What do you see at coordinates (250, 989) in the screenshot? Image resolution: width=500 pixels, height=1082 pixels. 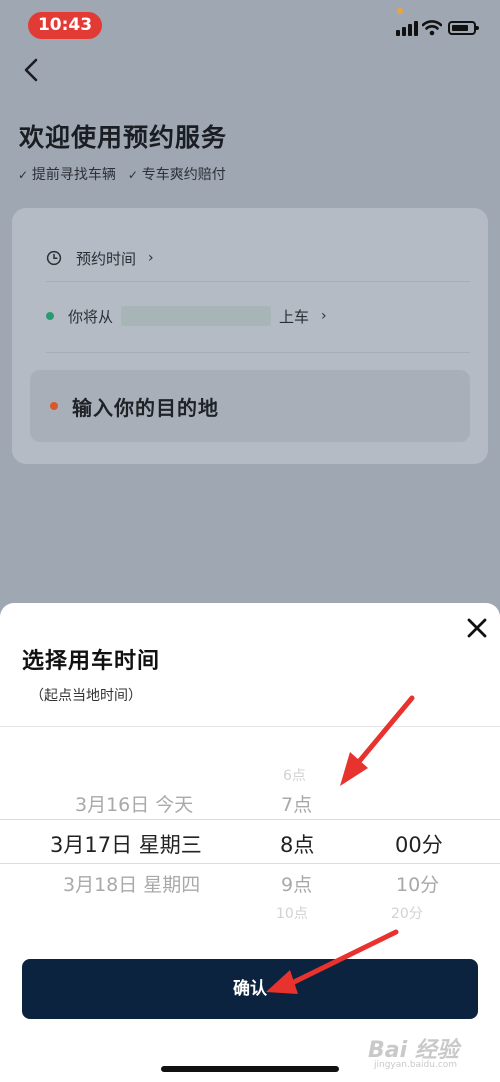 I see `confirm-button: 确认` at bounding box center [250, 989].